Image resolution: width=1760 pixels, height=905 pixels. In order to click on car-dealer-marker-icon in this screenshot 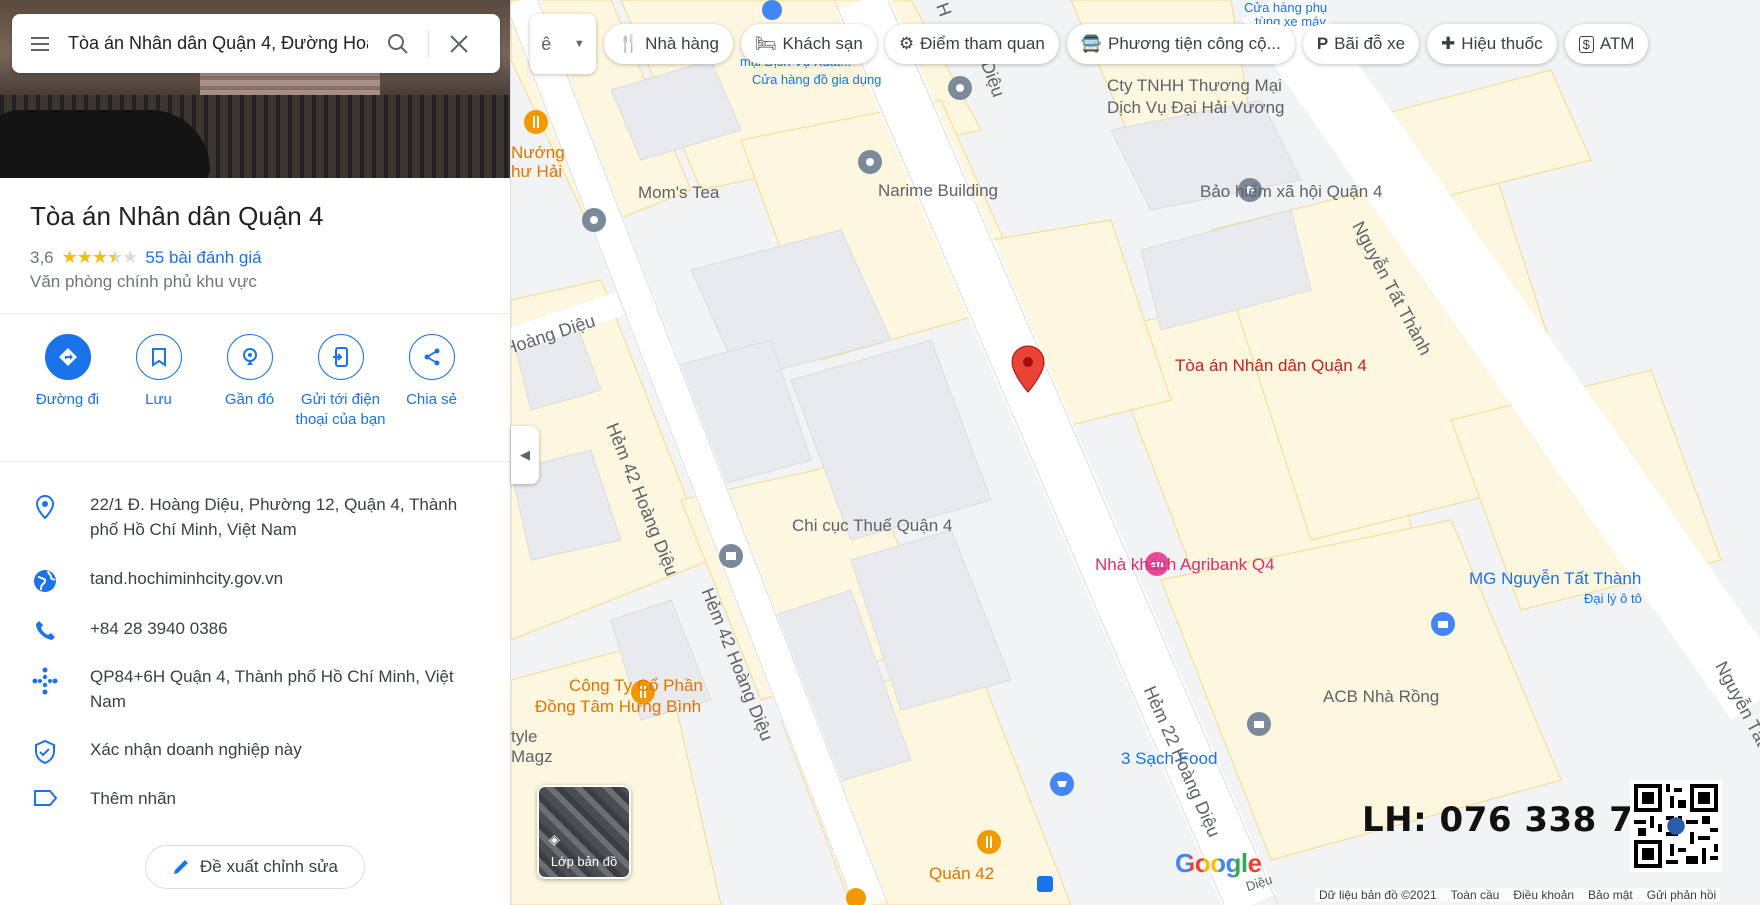, I will do `click(1443, 624)`.